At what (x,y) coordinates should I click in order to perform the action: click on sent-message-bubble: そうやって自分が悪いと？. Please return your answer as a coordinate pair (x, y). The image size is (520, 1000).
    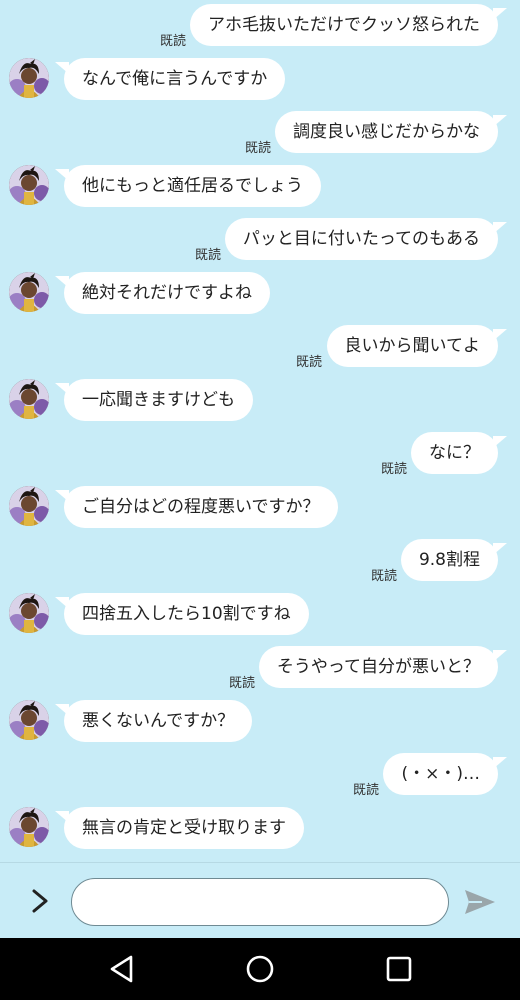
    Looking at the image, I should click on (383, 667).